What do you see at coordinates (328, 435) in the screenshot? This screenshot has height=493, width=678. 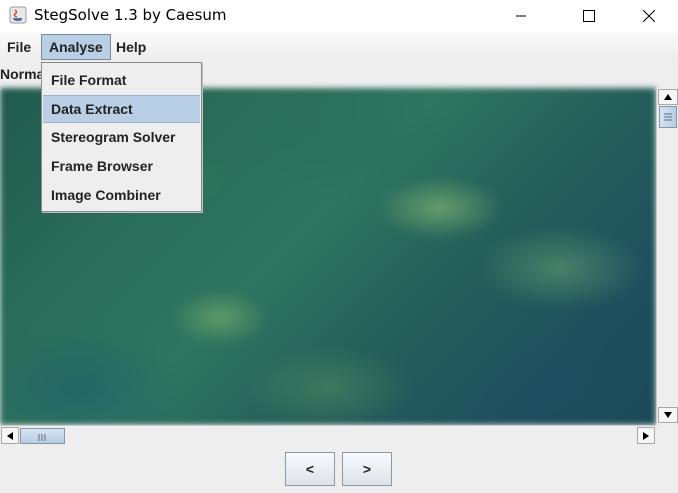 I see `horizontal-scrollbar` at bounding box center [328, 435].